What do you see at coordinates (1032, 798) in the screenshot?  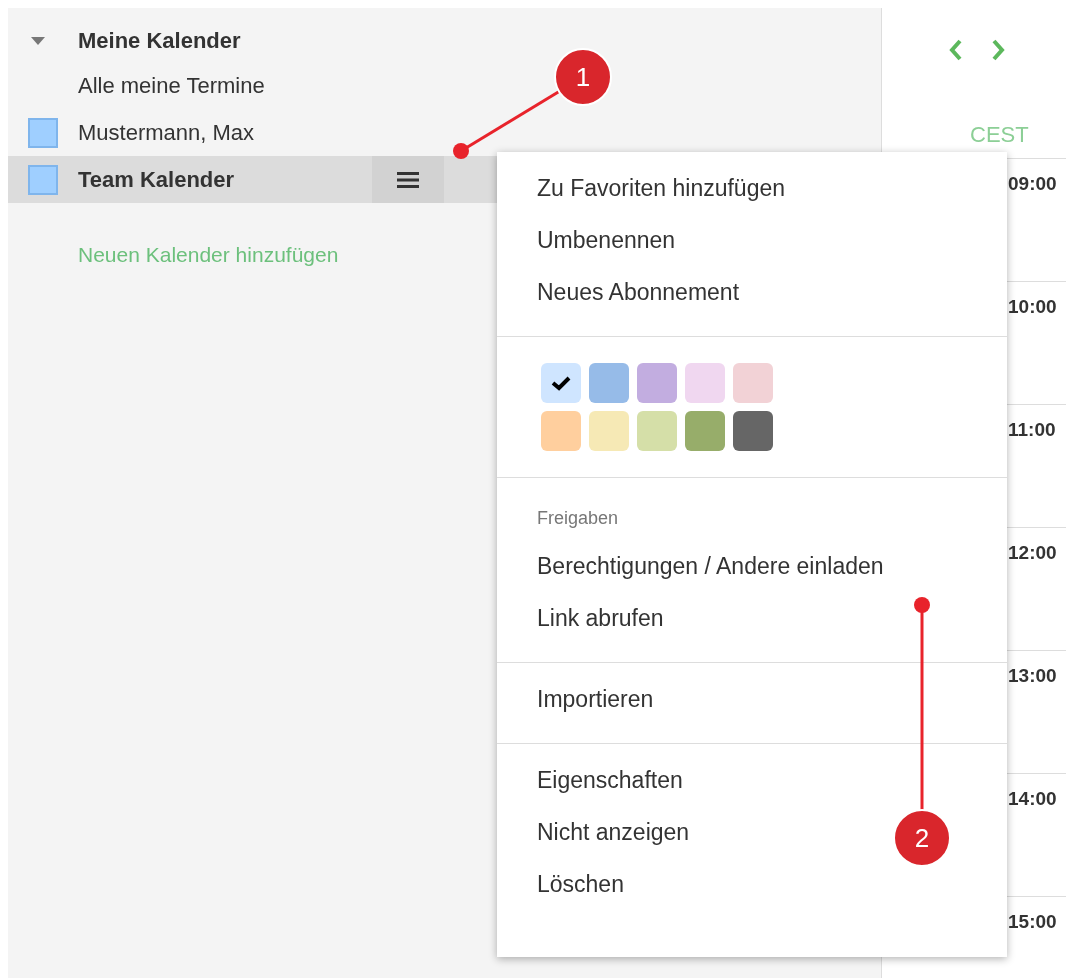 I see `time-label: 14:00` at bounding box center [1032, 798].